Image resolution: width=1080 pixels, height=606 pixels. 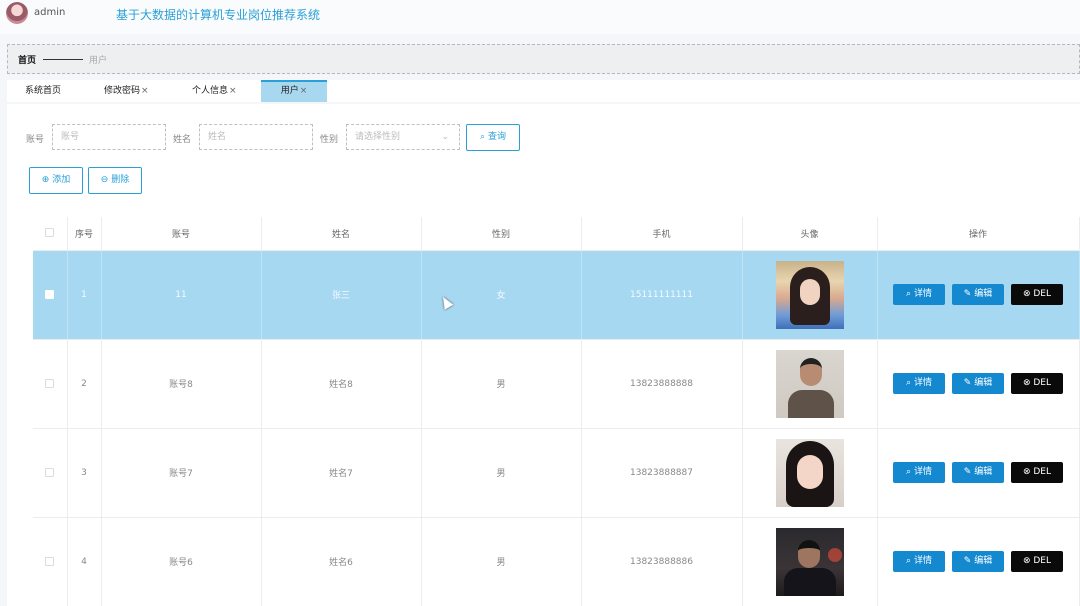 What do you see at coordinates (256, 137) in the screenshot?
I see `name-input: 姓名` at bounding box center [256, 137].